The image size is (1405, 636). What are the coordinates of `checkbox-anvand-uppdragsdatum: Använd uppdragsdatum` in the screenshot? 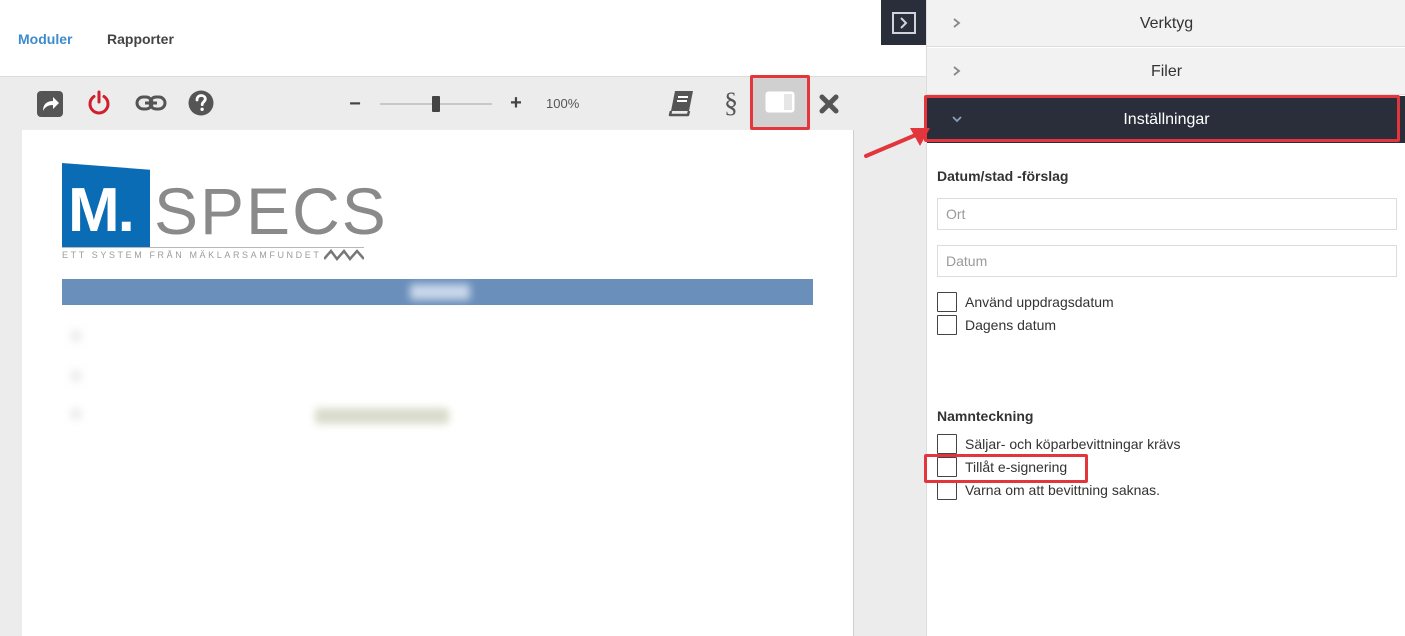 It's located at (1025, 302).